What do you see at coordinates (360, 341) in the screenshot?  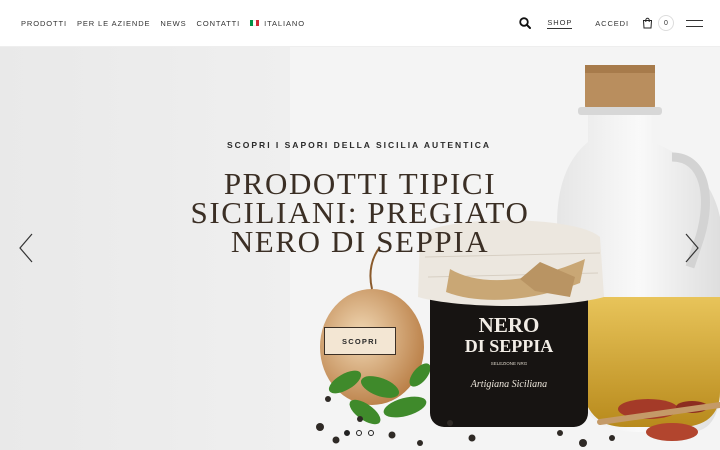 I see `discover-button: SCOPRI` at bounding box center [360, 341].